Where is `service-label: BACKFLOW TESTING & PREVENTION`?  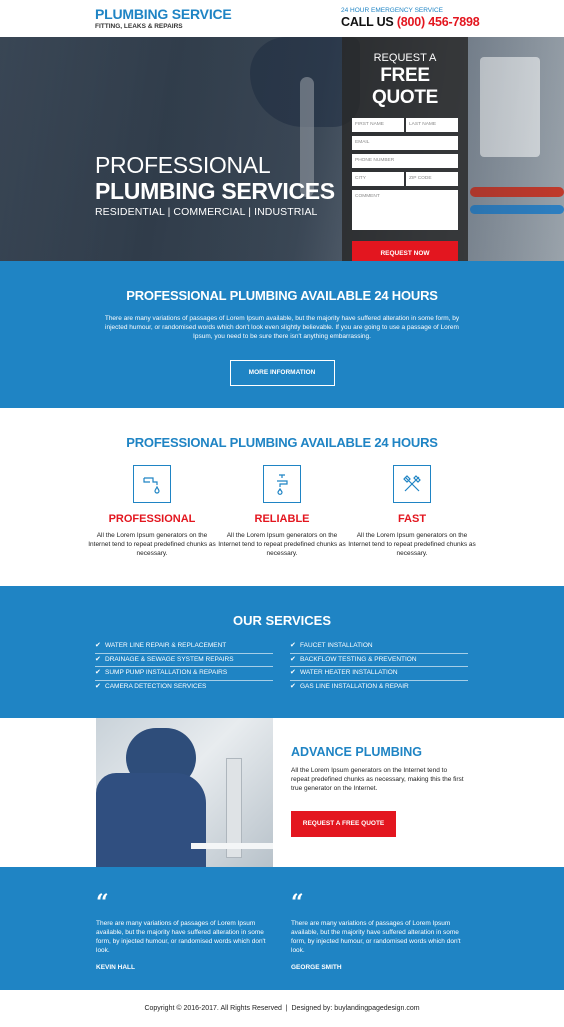 service-label: BACKFLOW TESTING & PREVENTION is located at coordinates (358, 659).